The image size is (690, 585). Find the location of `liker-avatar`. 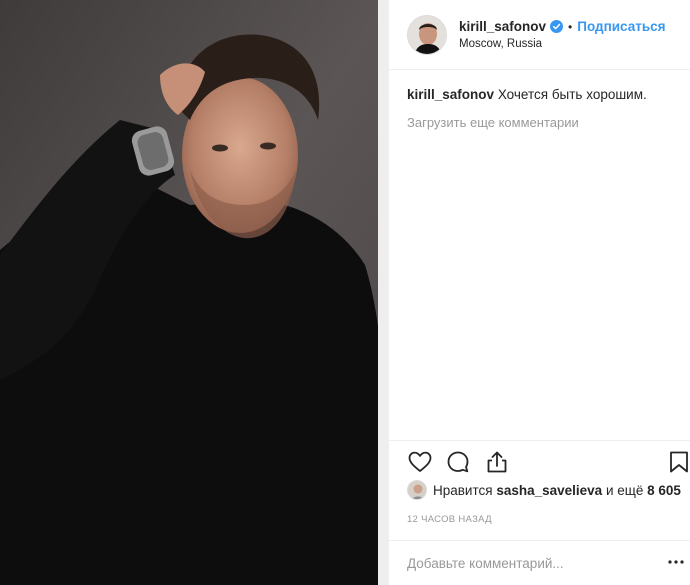

liker-avatar is located at coordinates (417, 490).